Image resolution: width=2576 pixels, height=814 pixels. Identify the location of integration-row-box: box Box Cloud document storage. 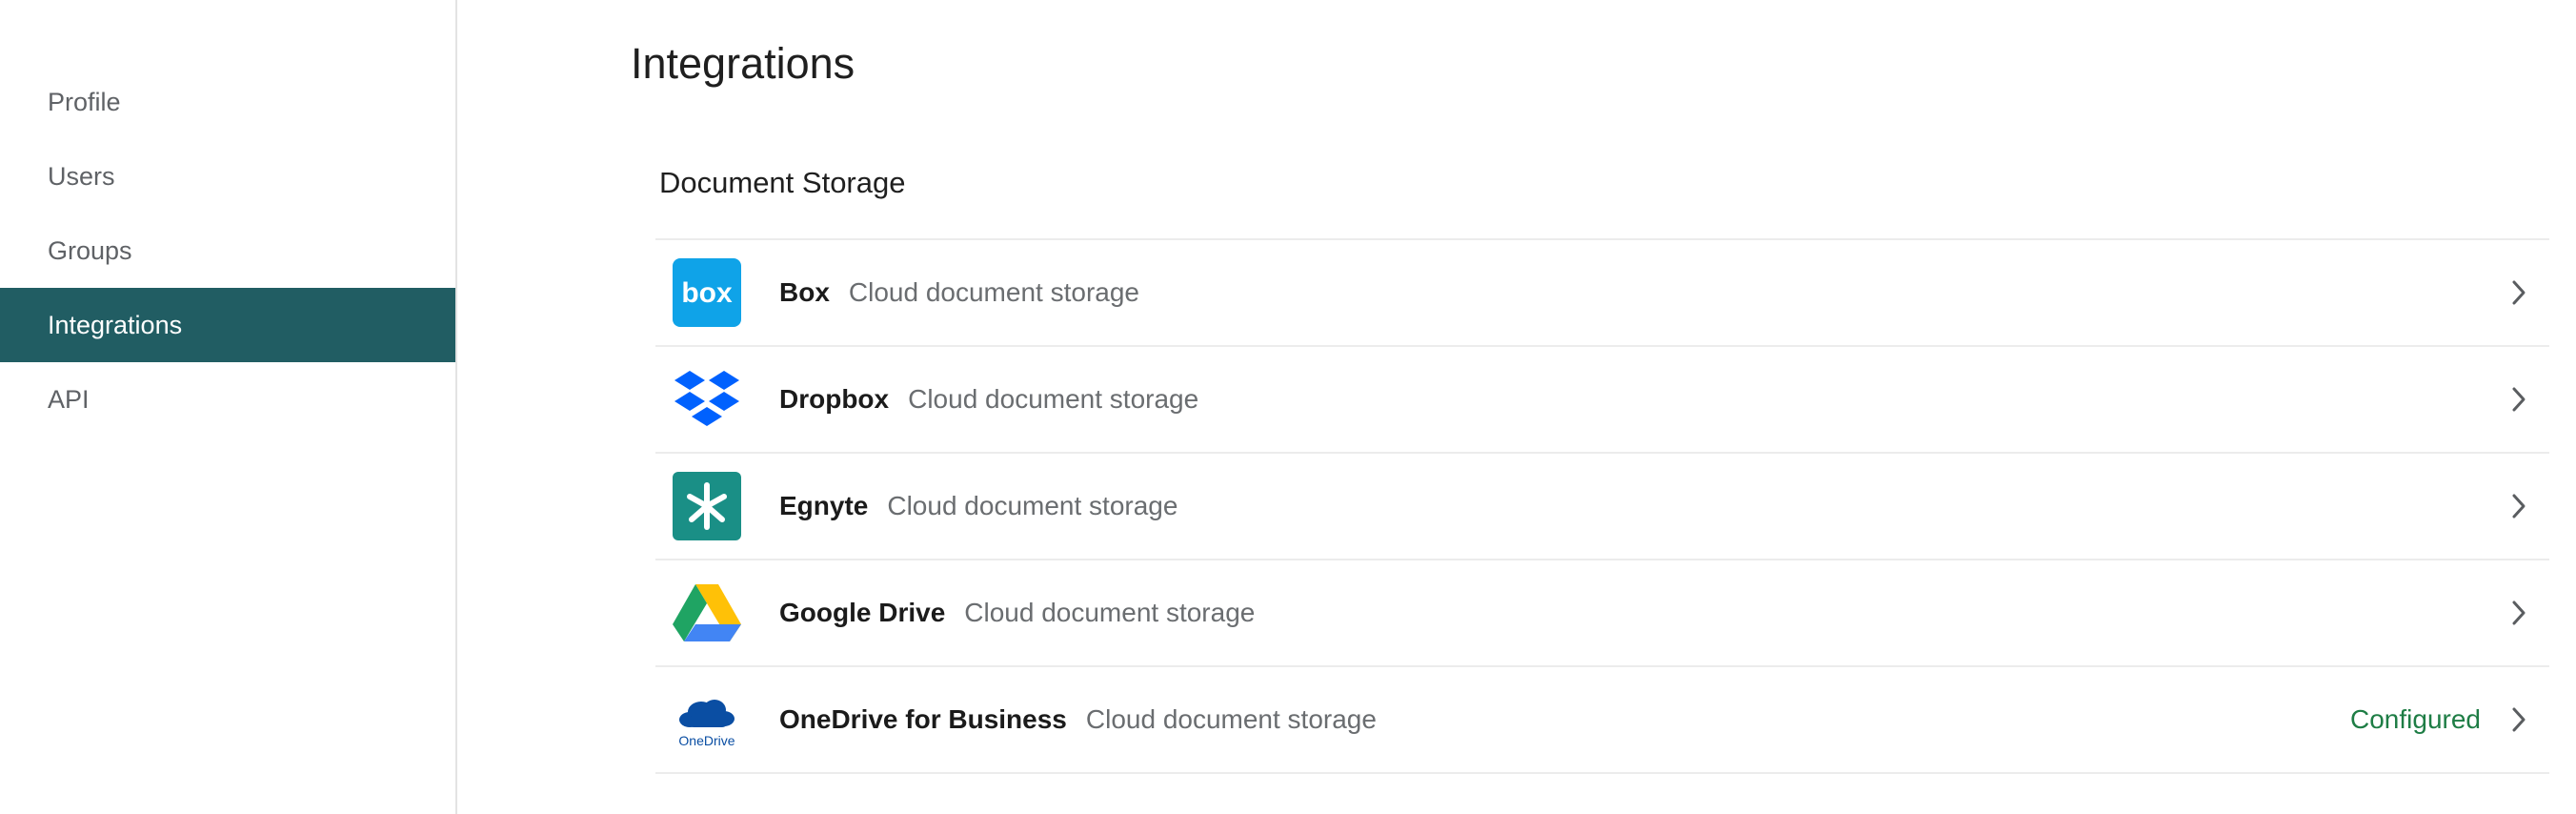
(1602, 293).